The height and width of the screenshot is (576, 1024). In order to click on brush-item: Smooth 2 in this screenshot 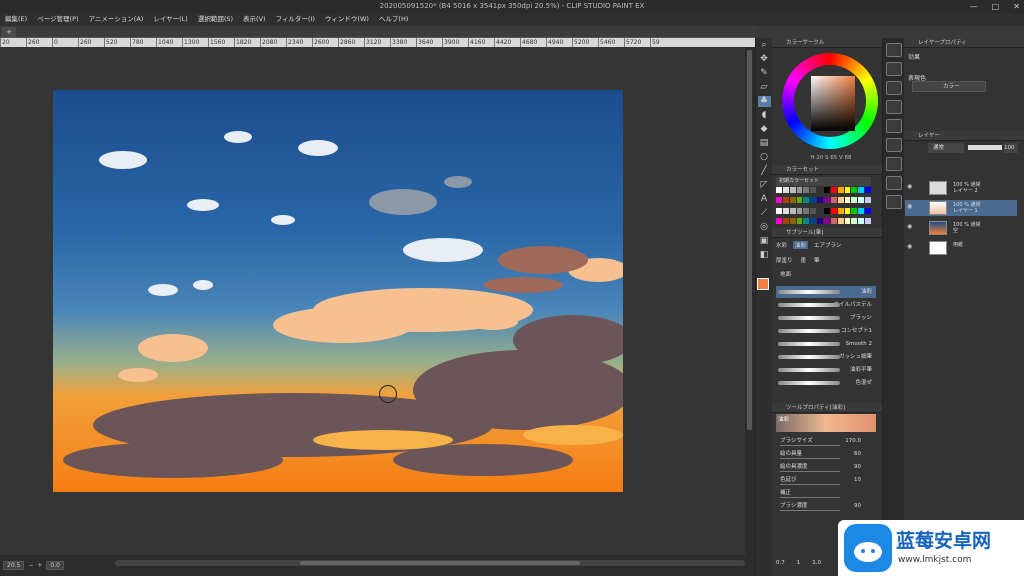, I will do `click(826, 344)`.